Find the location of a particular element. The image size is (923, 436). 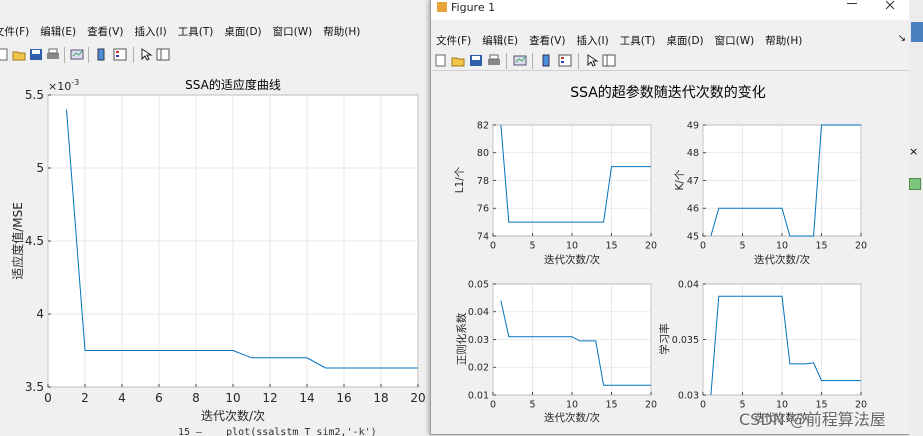

x-tick-label: 8 is located at coordinates (196, 398).